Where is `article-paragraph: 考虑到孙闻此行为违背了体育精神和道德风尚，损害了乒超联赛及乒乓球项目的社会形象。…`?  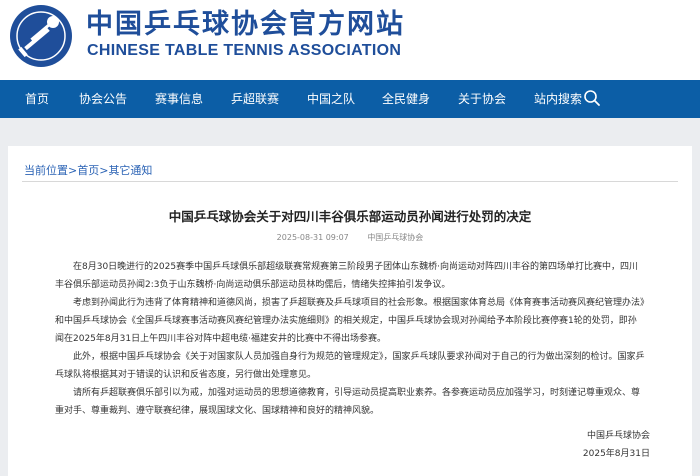 article-paragraph: 考虑到孙闻此行为违背了体育精神和道德风尚，损害了乒超联赛及乒乓球项目的社会形象。… is located at coordinates (350, 321).